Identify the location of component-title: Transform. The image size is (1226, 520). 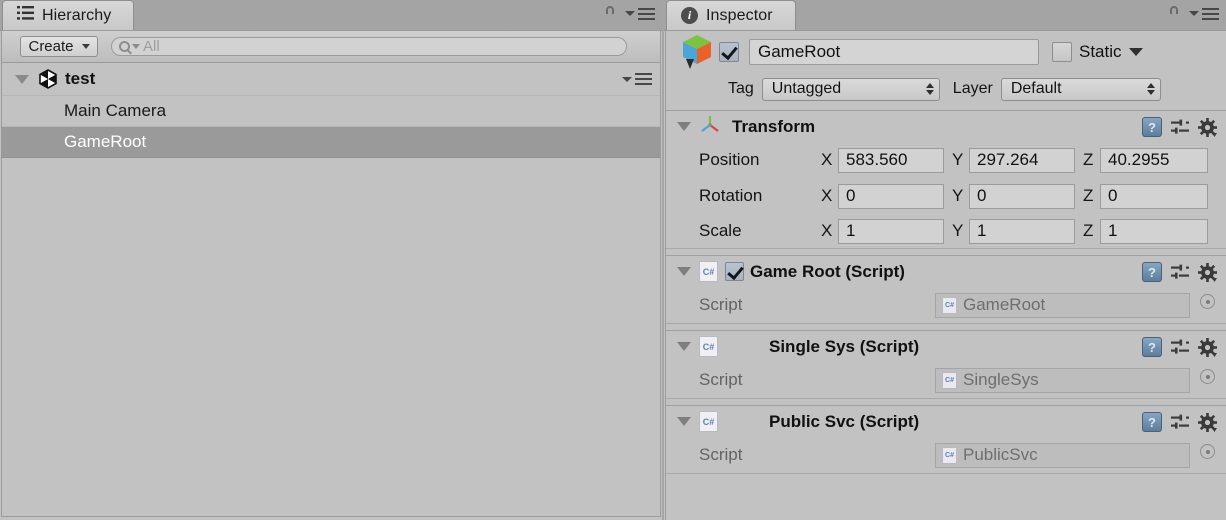
(774, 126).